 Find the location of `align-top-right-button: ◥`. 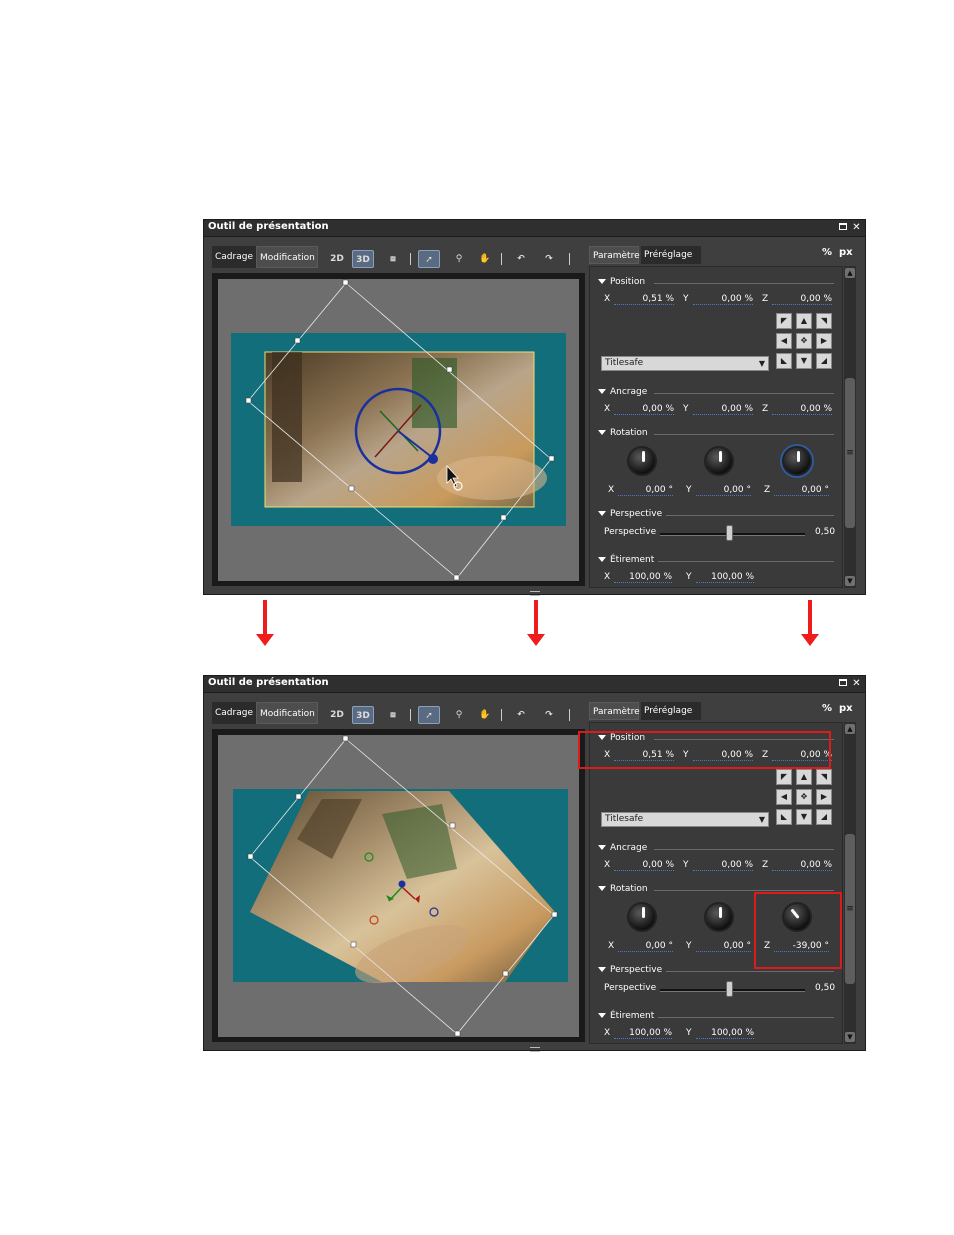

align-top-right-button: ◥ is located at coordinates (824, 777).